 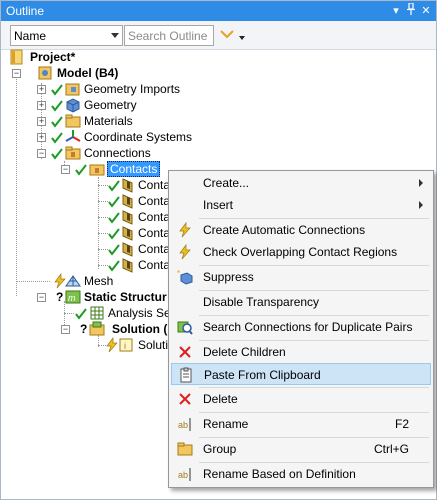 I want to click on menu-item-shortcut: F2, so click(x=401, y=424).